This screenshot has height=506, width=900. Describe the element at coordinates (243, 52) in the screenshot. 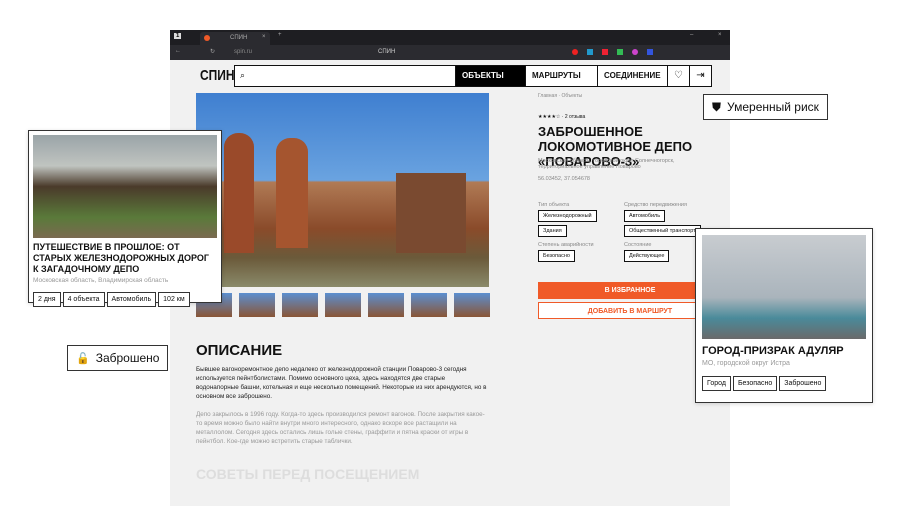

I see `url: spin.ru` at that location.